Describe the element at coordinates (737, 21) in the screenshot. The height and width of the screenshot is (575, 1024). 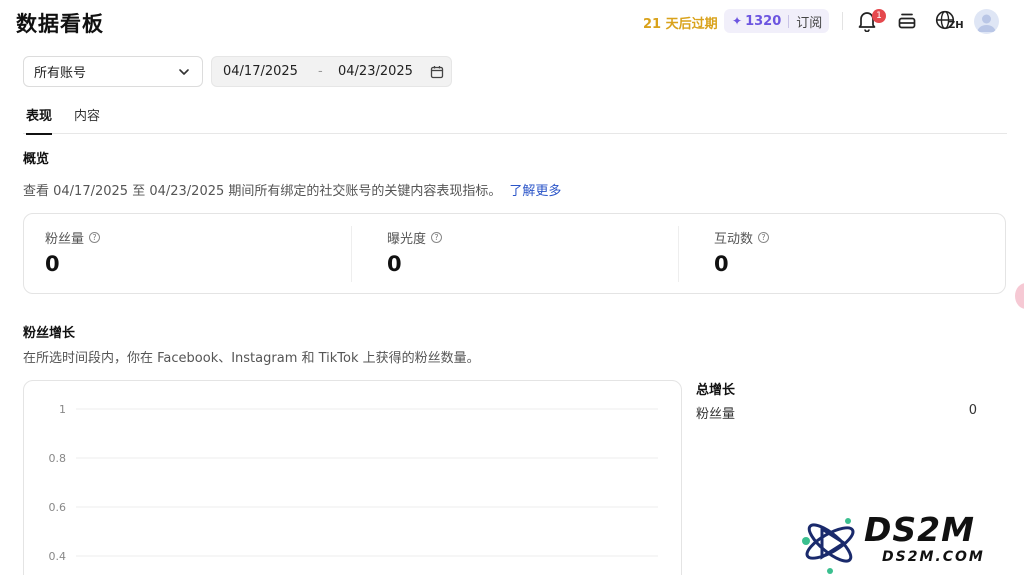
I see `sparkle-icon: ✦` at that location.